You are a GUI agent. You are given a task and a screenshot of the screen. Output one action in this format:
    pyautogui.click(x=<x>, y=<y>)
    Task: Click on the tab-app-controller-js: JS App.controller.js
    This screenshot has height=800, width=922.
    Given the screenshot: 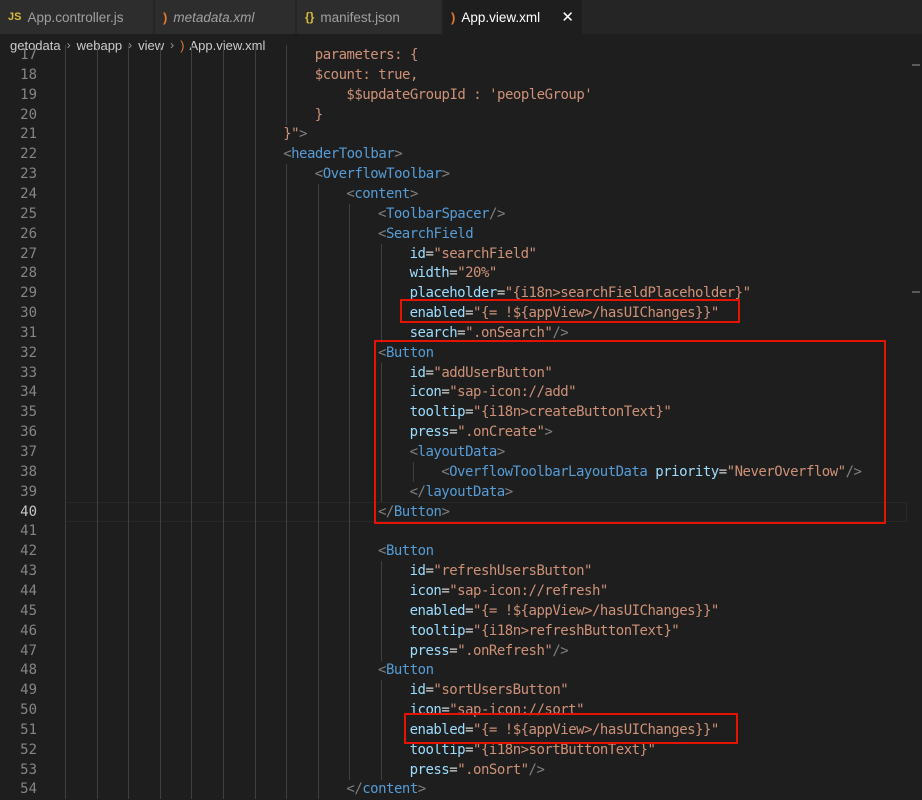 What is the action you would take?
    pyautogui.click(x=77, y=17)
    